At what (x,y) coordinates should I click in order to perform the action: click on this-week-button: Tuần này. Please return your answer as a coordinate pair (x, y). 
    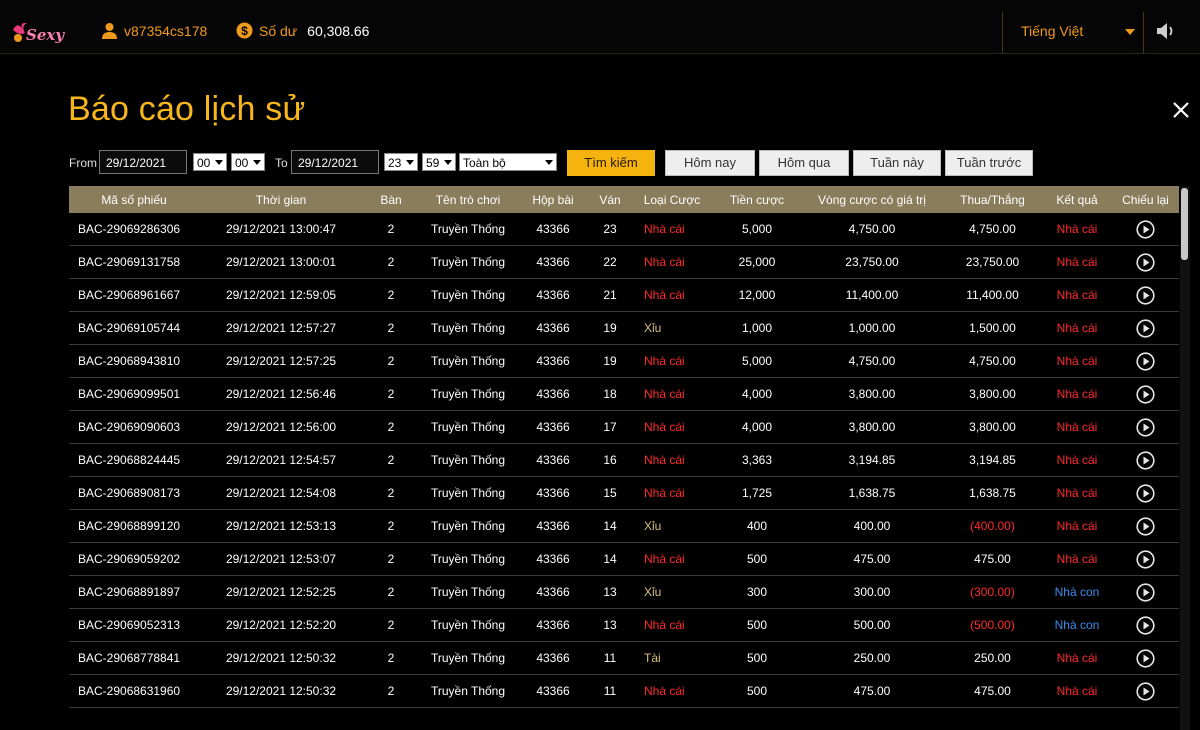
    Looking at the image, I should click on (897, 163).